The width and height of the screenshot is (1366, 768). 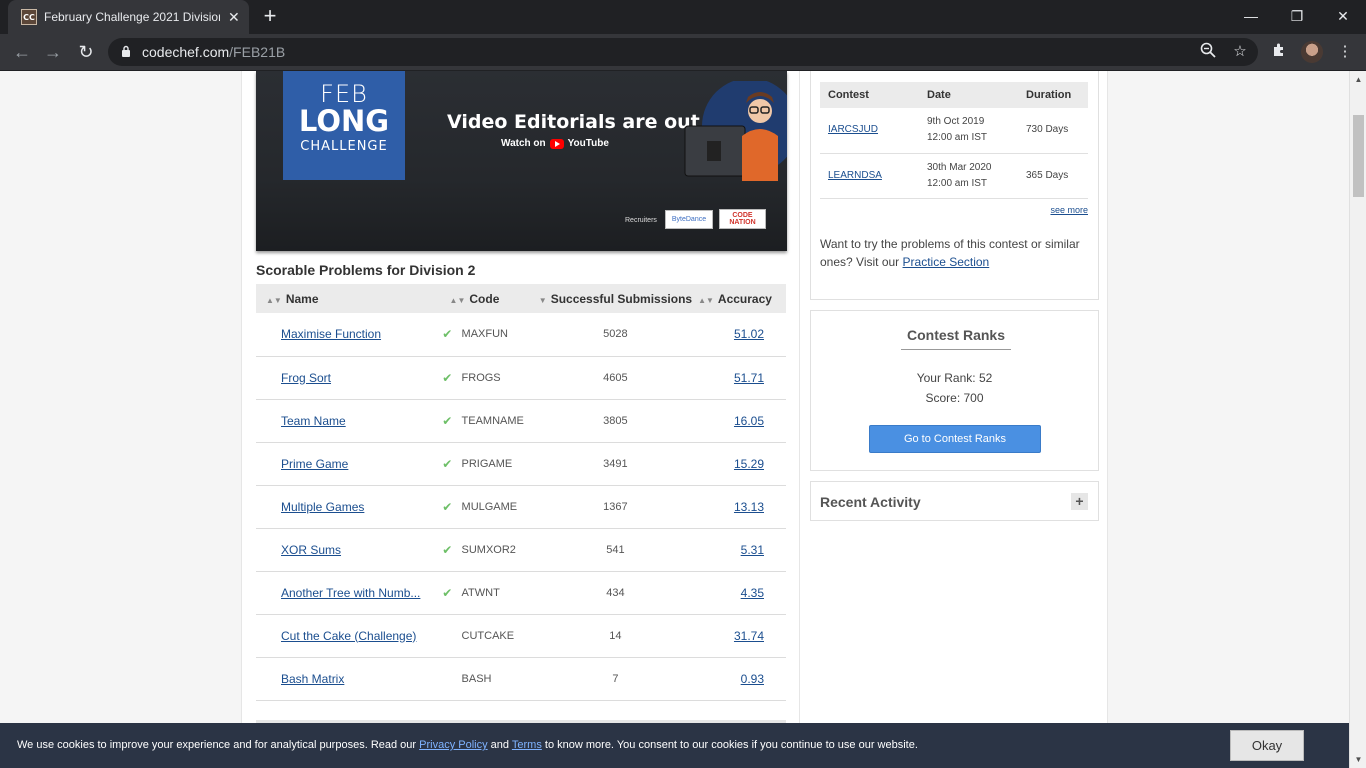 What do you see at coordinates (1069, 210) in the screenshot?
I see `see-more-link: see more` at bounding box center [1069, 210].